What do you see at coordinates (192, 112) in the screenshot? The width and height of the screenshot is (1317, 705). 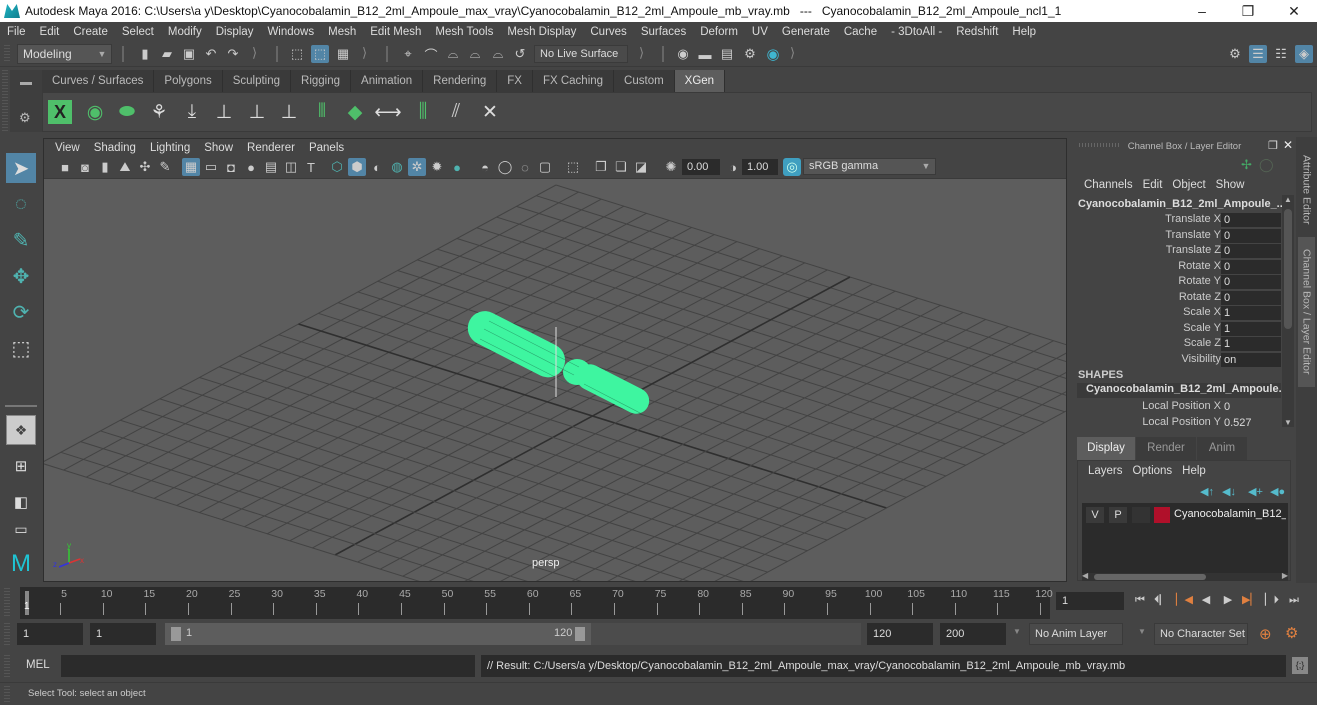 I see `xgen-place-icon: ⤓` at bounding box center [192, 112].